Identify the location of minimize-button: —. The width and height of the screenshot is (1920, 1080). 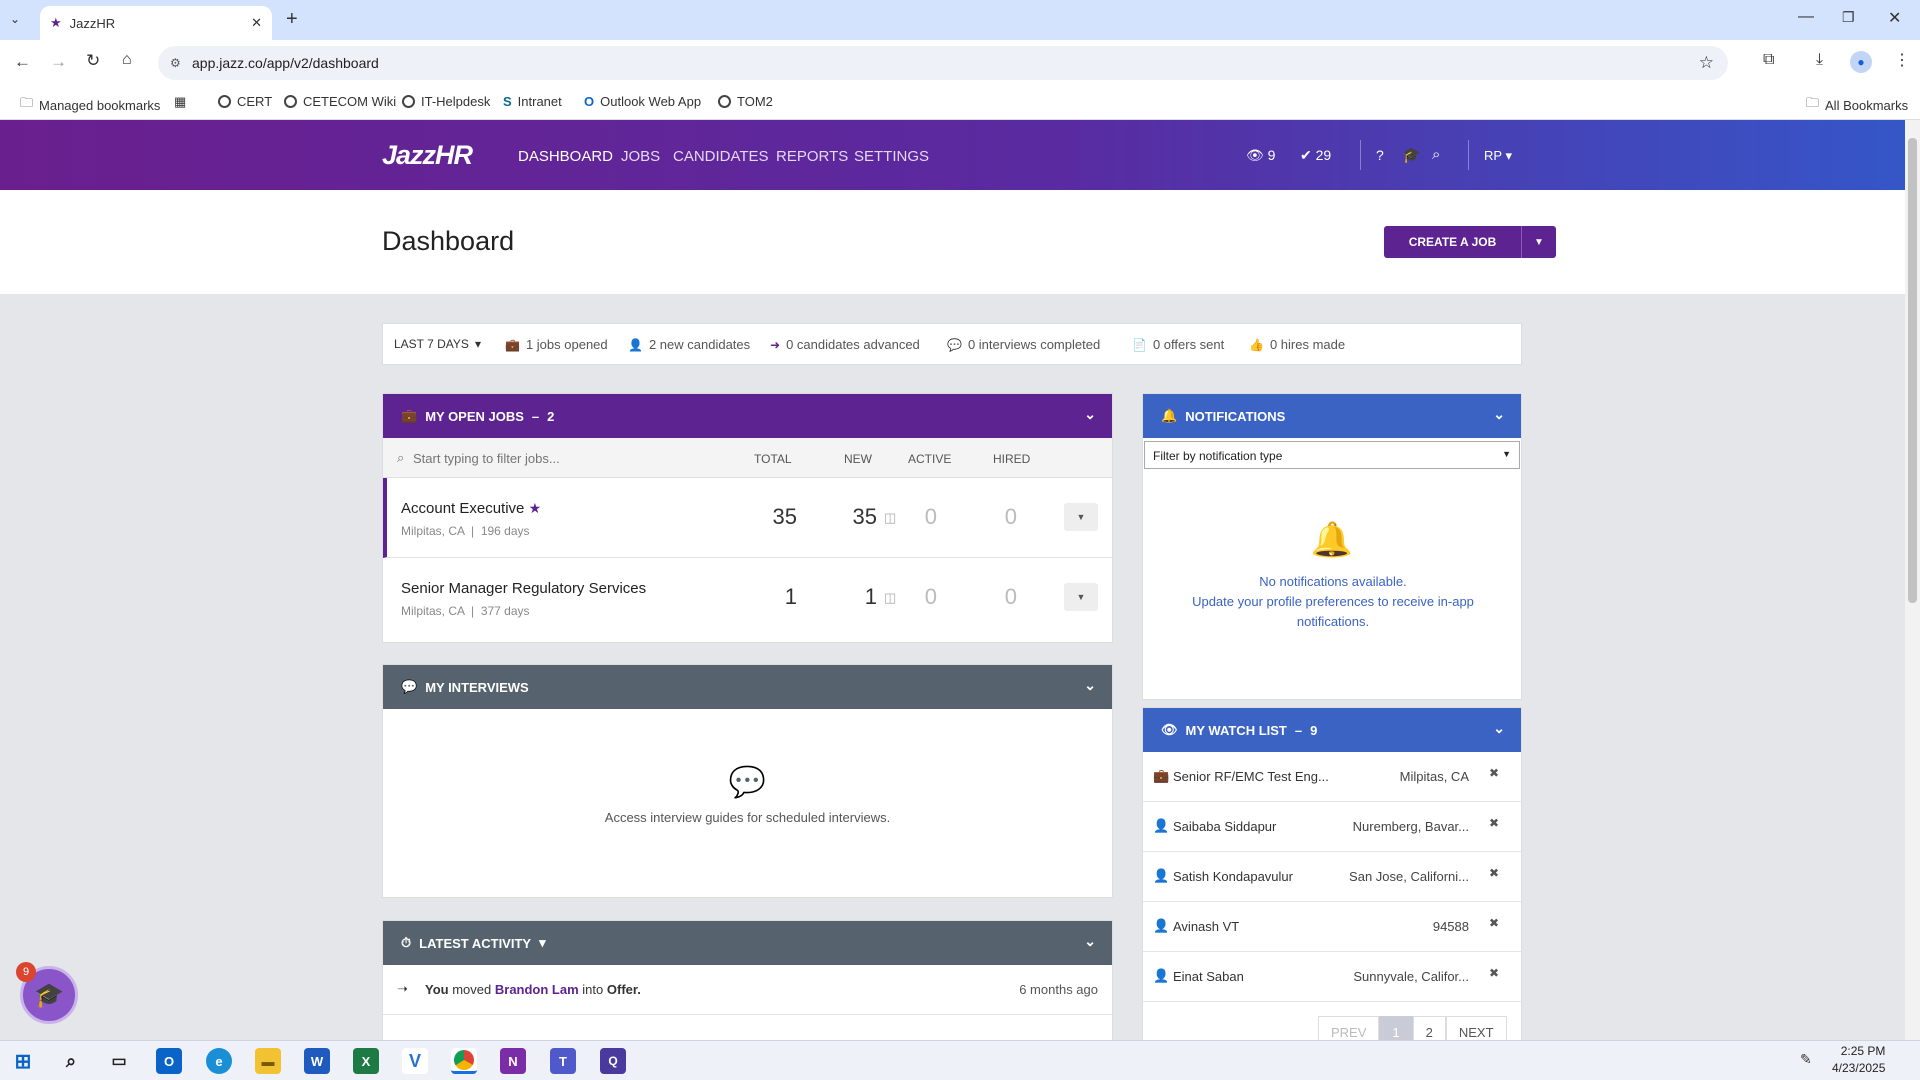
(1806, 17).